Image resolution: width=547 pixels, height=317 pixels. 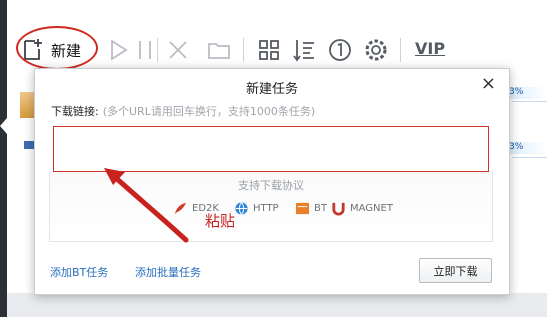 I want to click on new-task-label: 新建, so click(x=66, y=50).